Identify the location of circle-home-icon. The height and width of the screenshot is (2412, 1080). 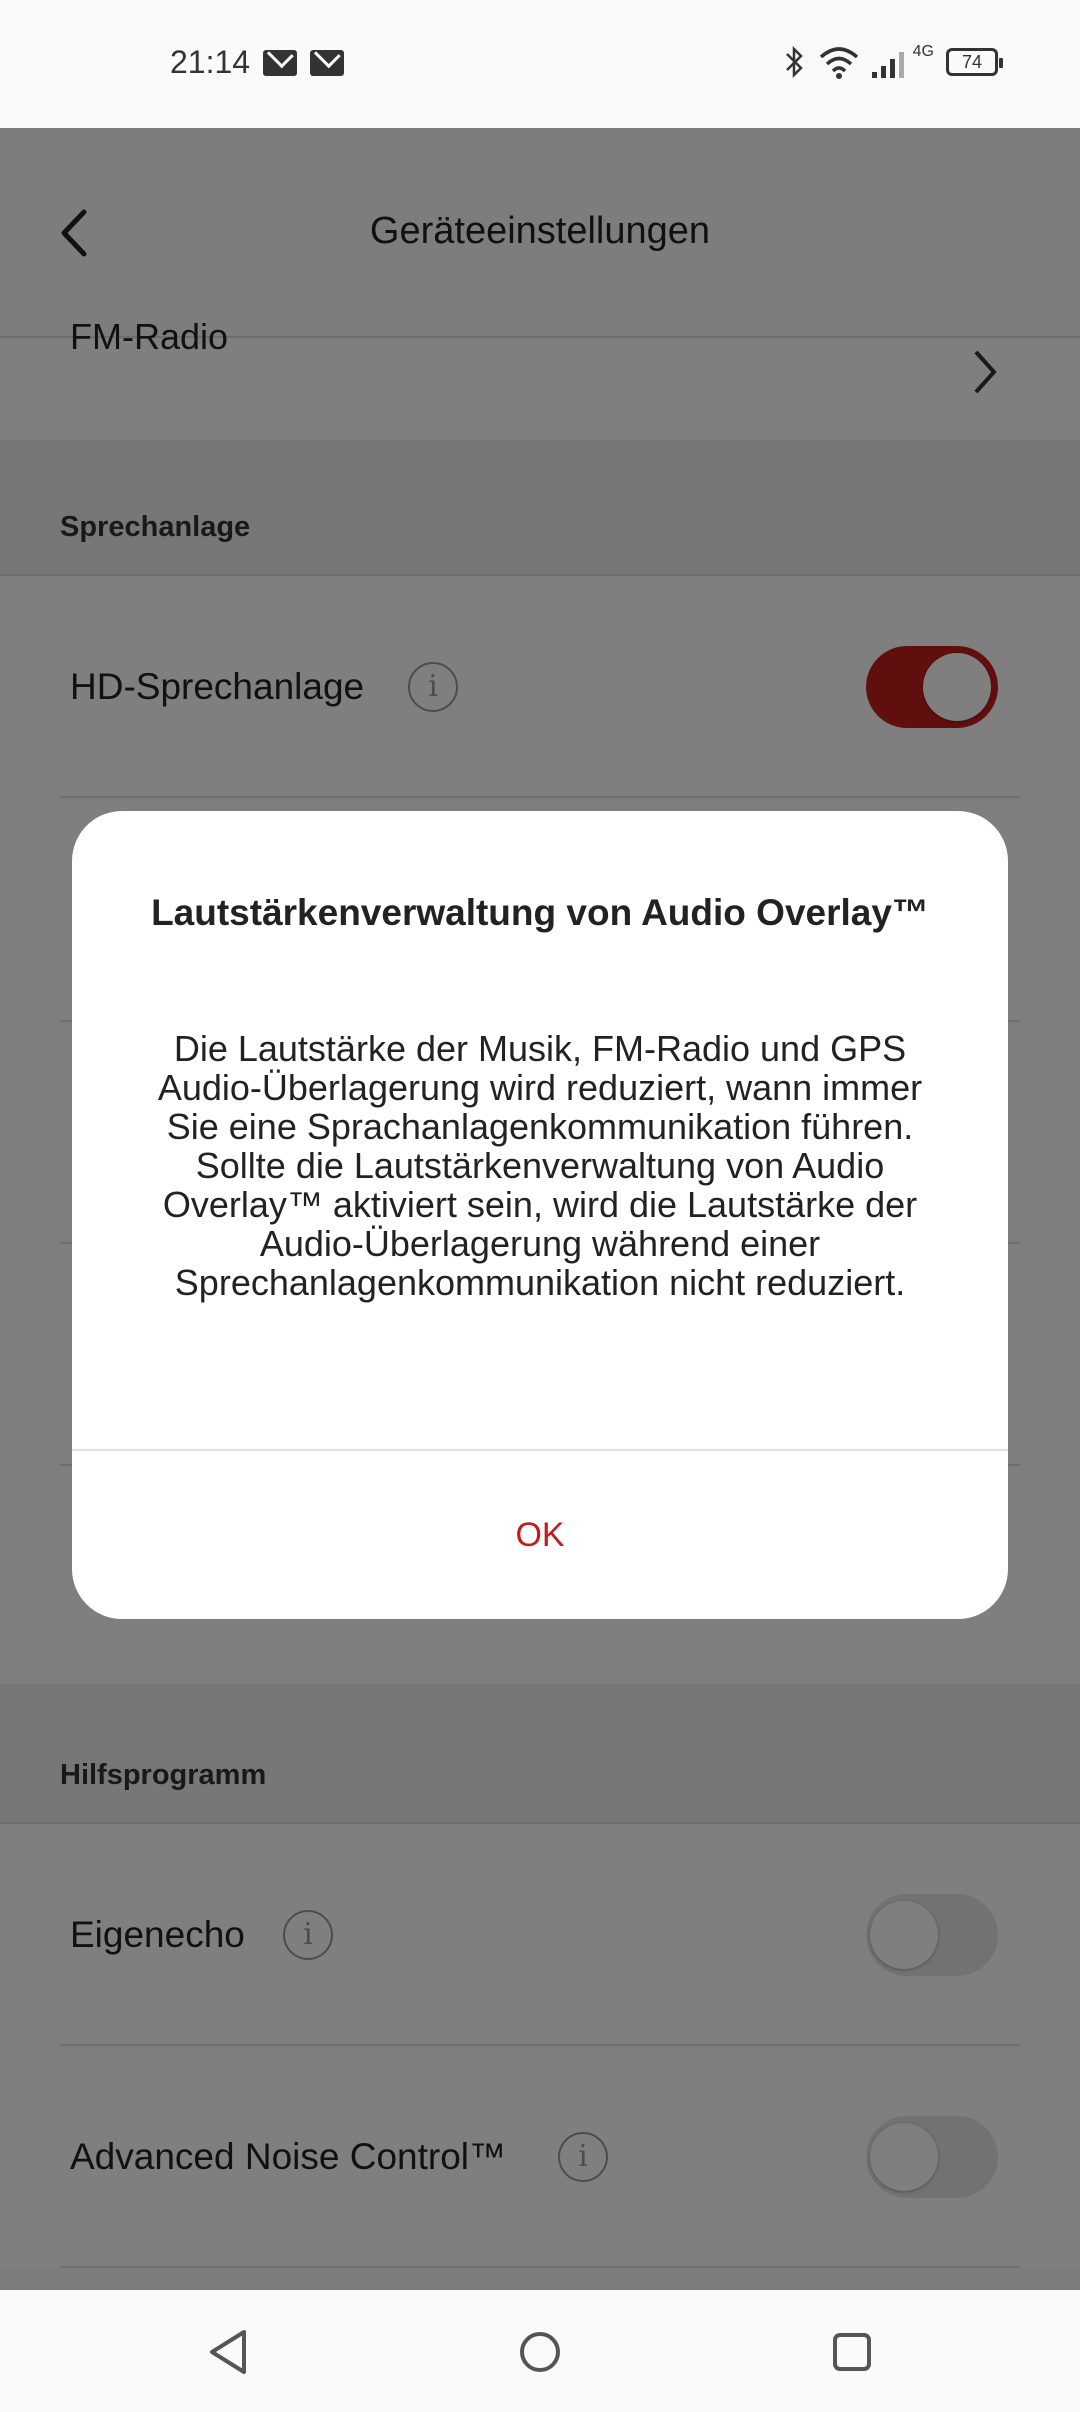
(540, 2352).